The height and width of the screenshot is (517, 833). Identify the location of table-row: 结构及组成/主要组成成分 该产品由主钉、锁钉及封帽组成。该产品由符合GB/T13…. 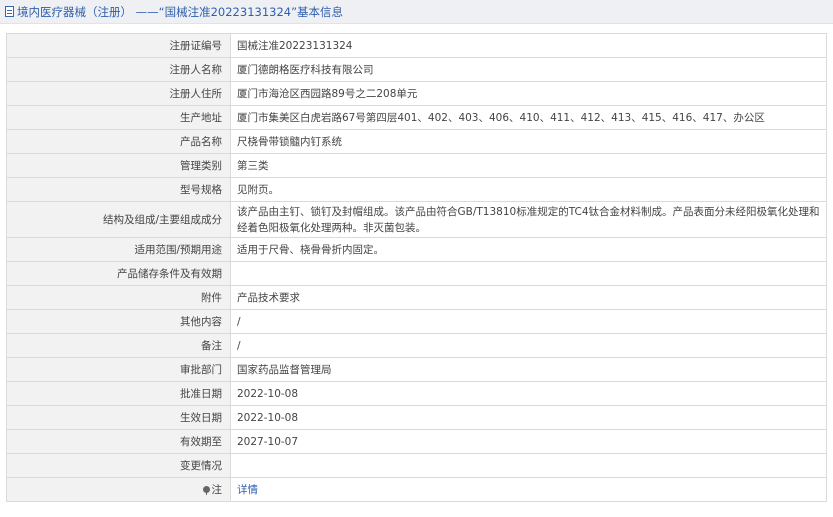
(416, 219).